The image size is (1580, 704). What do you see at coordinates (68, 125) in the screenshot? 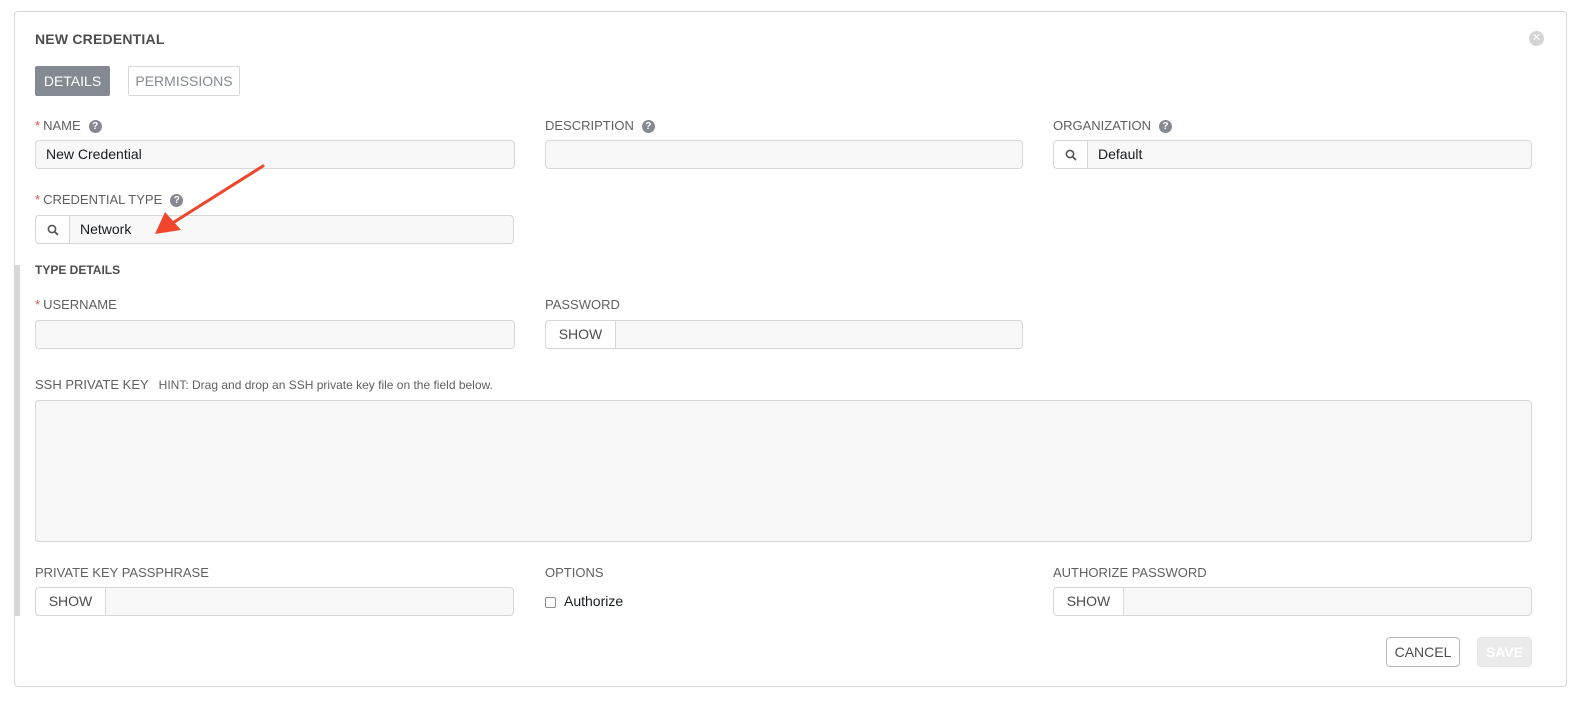
I see `name-label: * NAME?` at bounding box center [68, 125].